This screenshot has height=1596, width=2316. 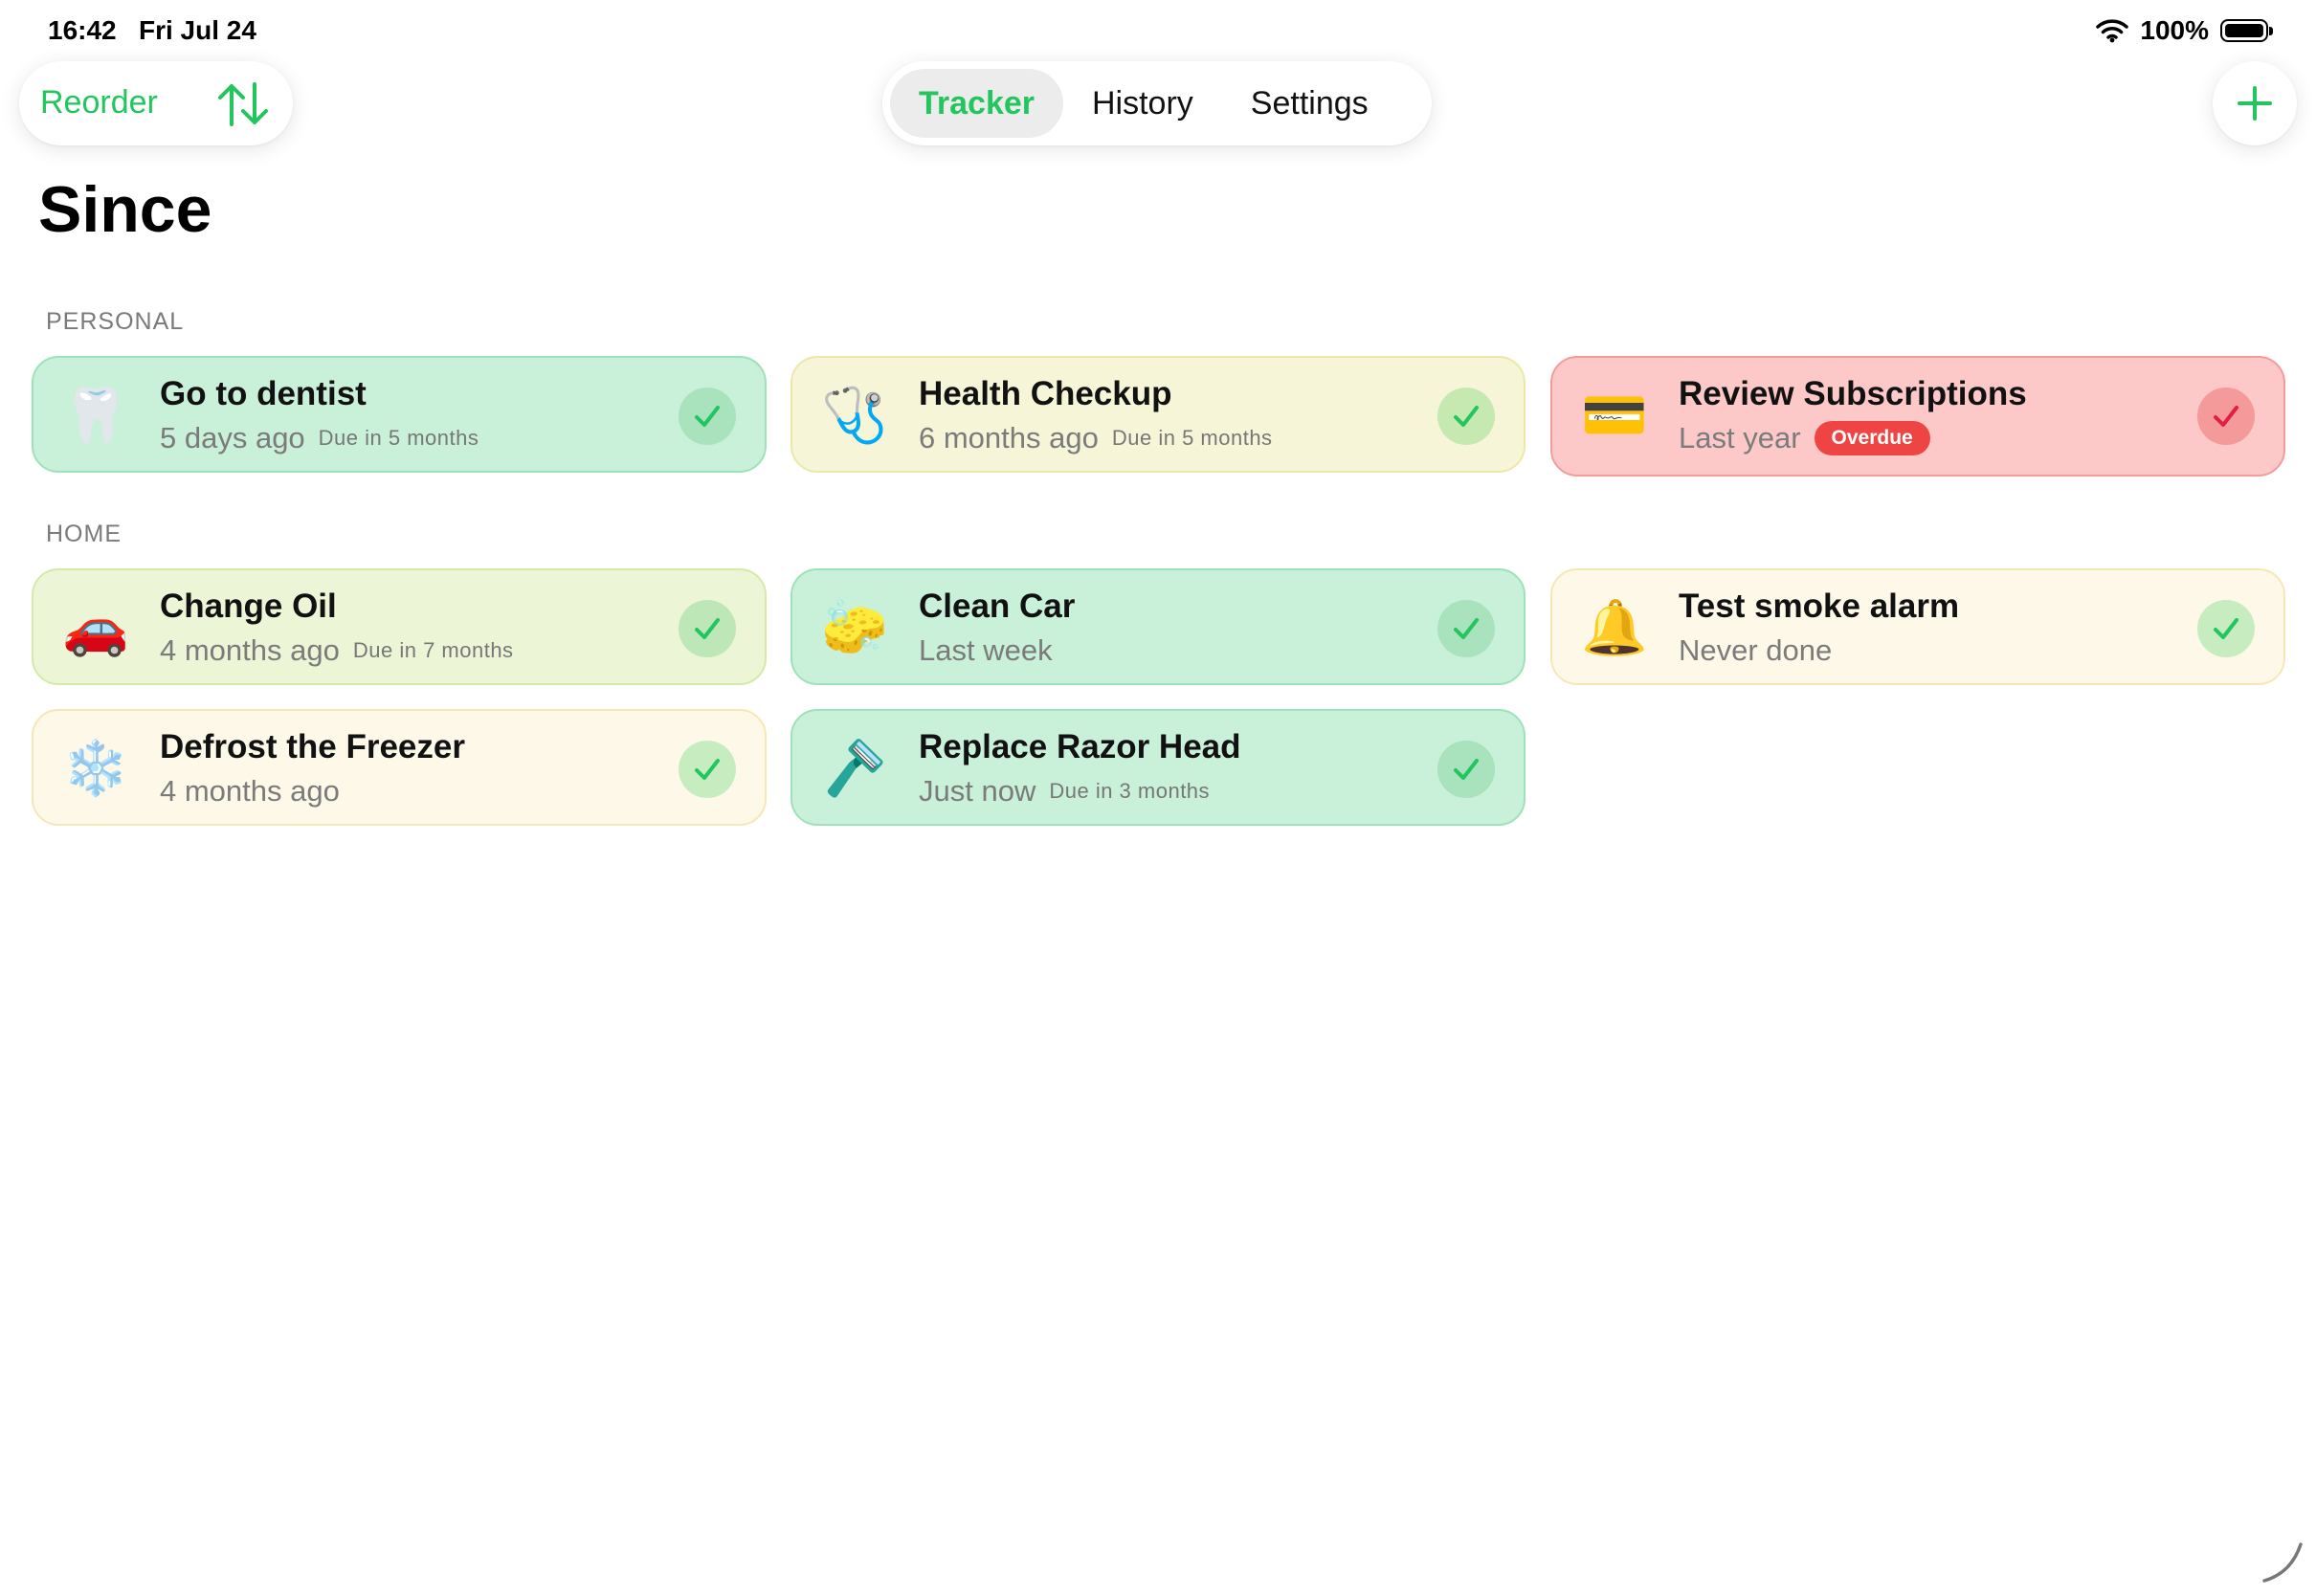 What do you see at coordinates (99, 103) in the screenshot?
I see `reorder-button: Reorder` at bounding box center [99, 103].